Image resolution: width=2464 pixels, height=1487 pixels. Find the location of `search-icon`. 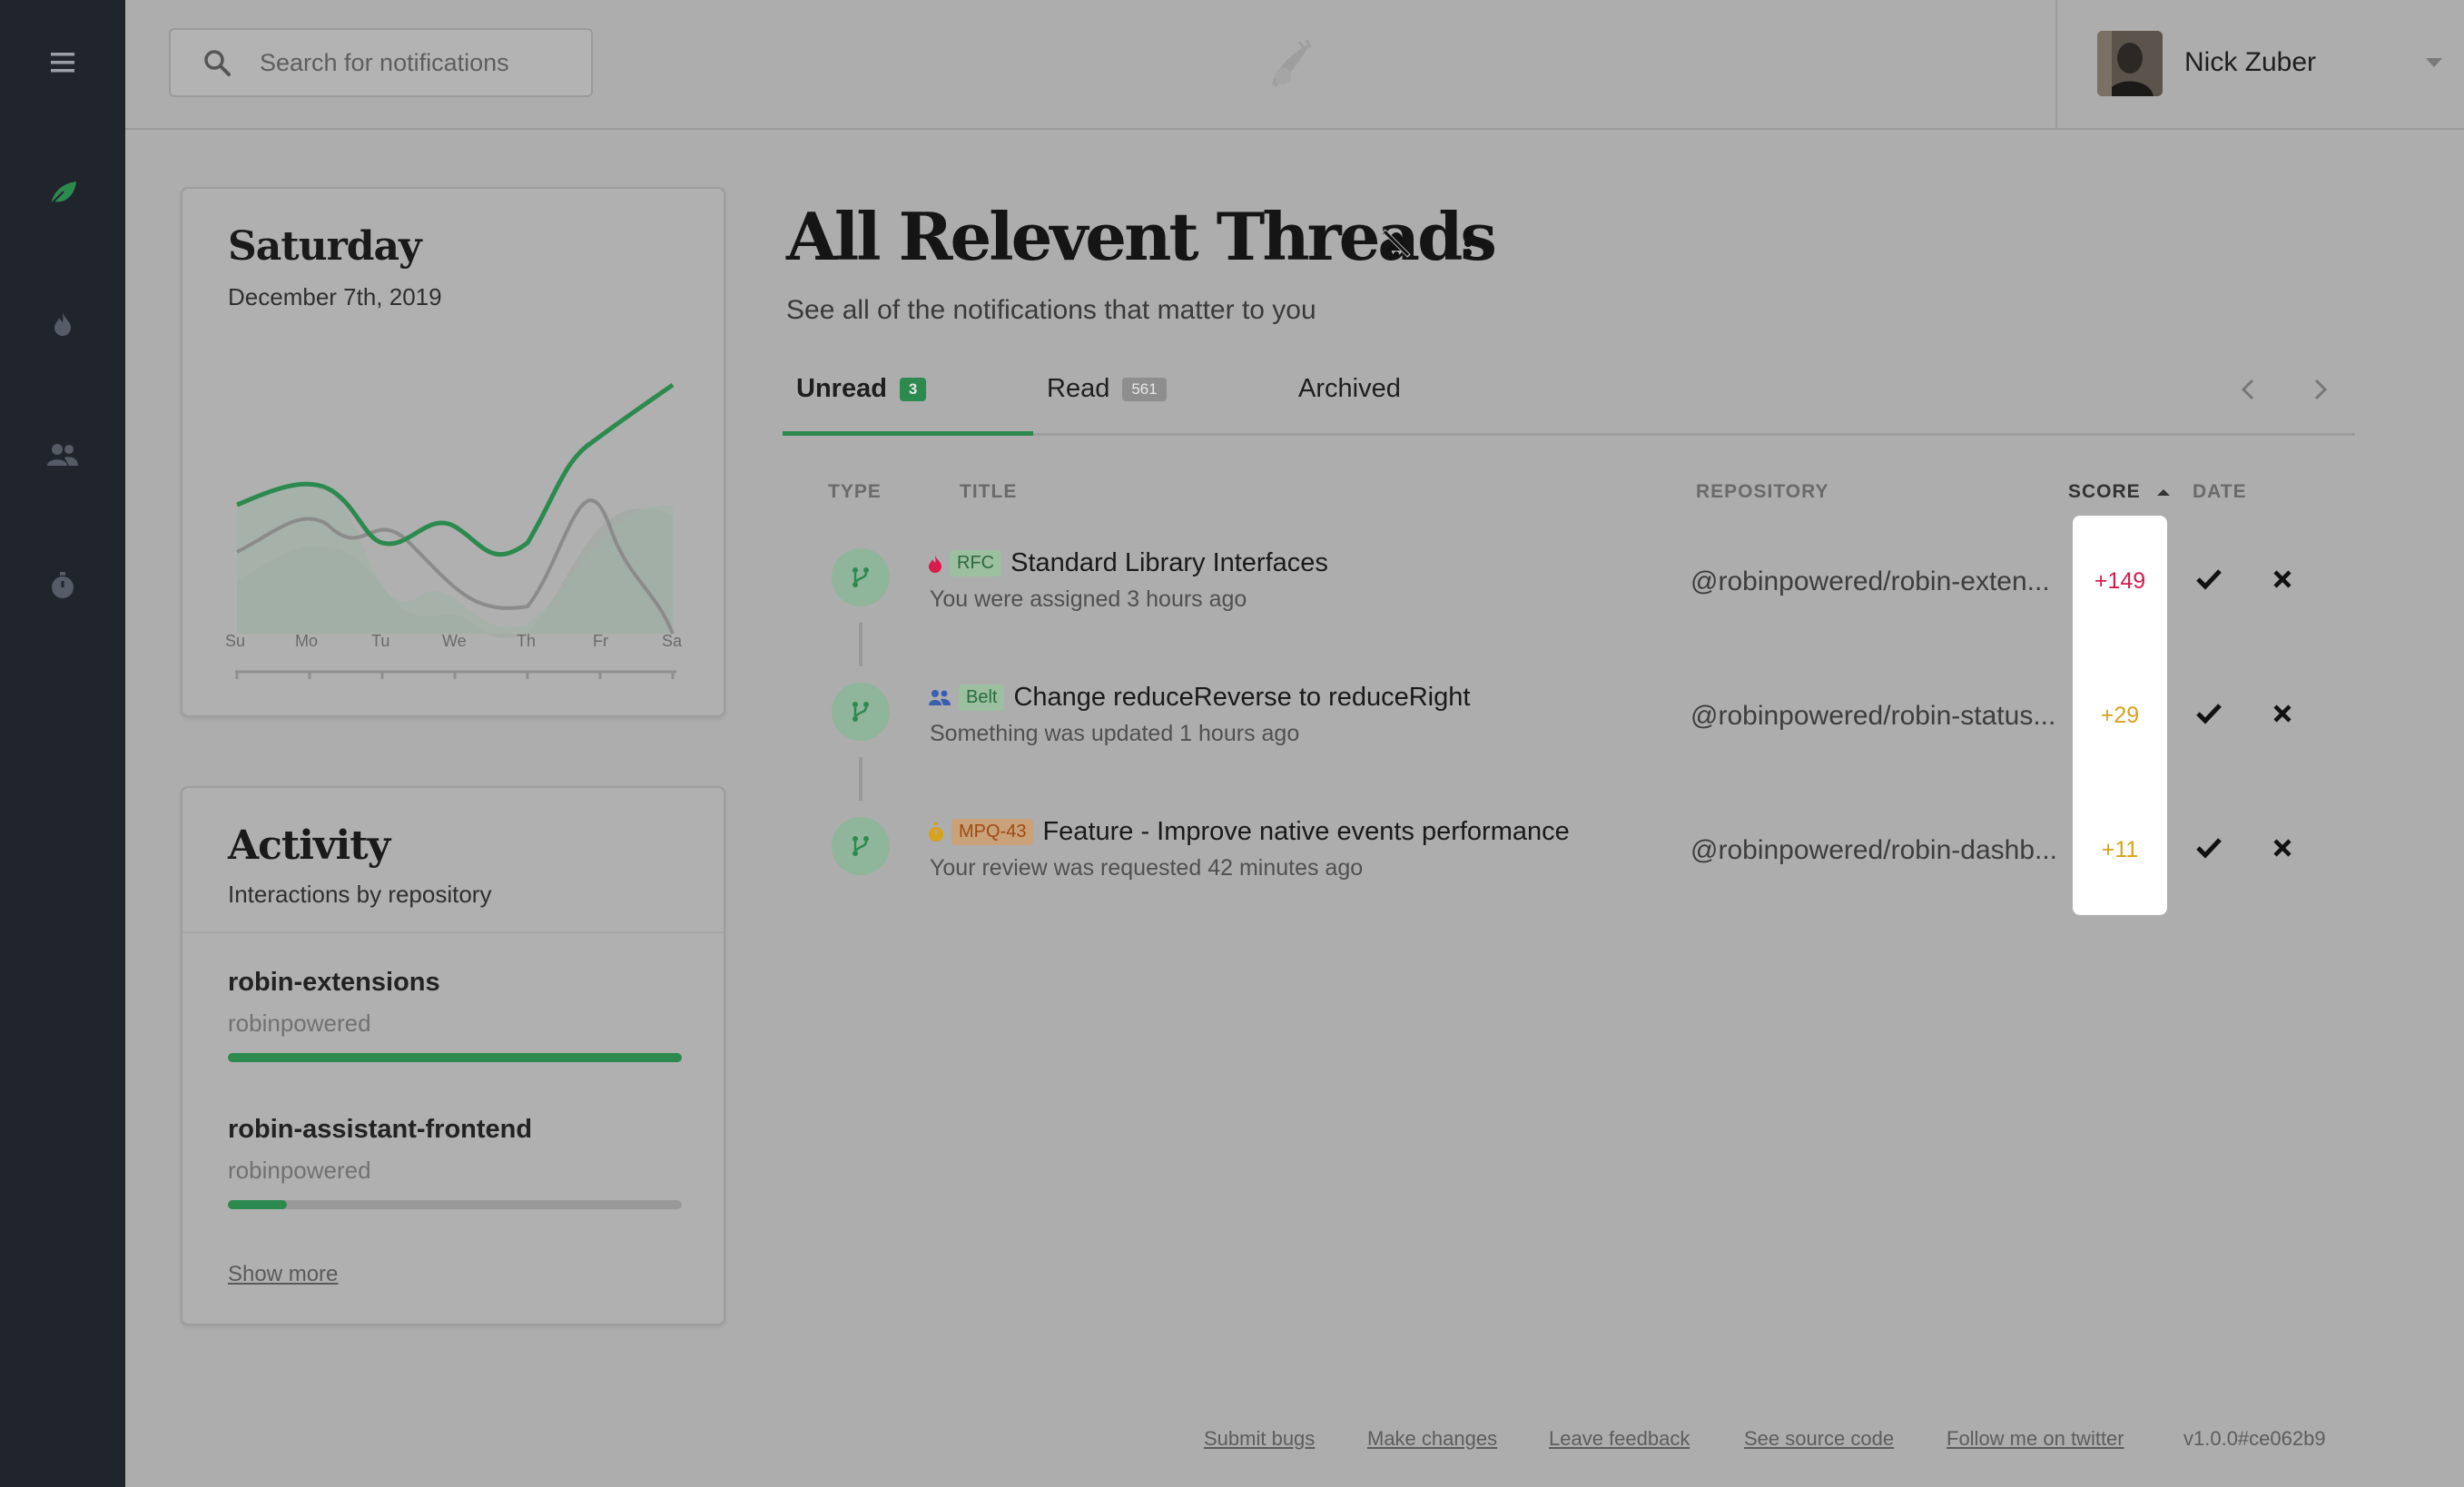

search-icon is located at coordinates (217, 63).